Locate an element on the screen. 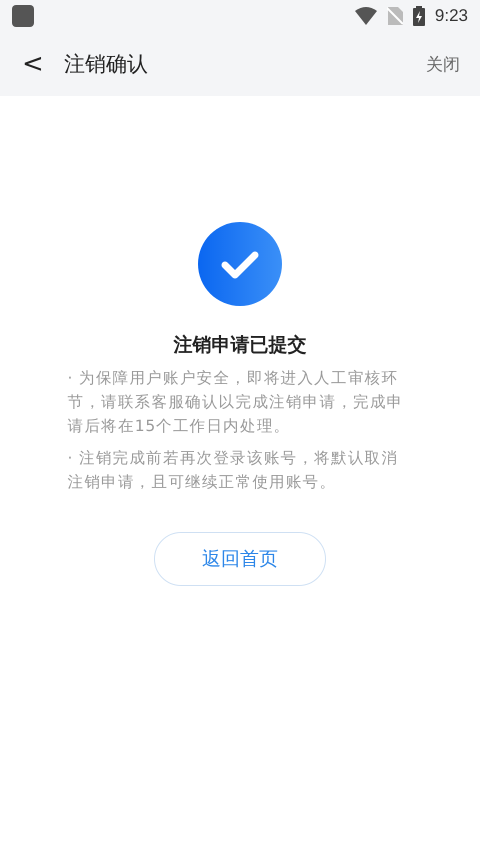  check-icon is located at coordinates (240, 264).